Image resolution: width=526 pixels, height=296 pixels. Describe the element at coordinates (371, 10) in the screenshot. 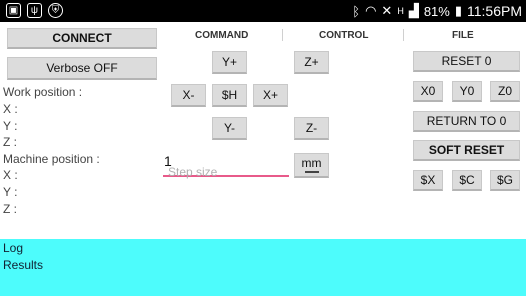

I see `wifi-icon: ◠` at that location.